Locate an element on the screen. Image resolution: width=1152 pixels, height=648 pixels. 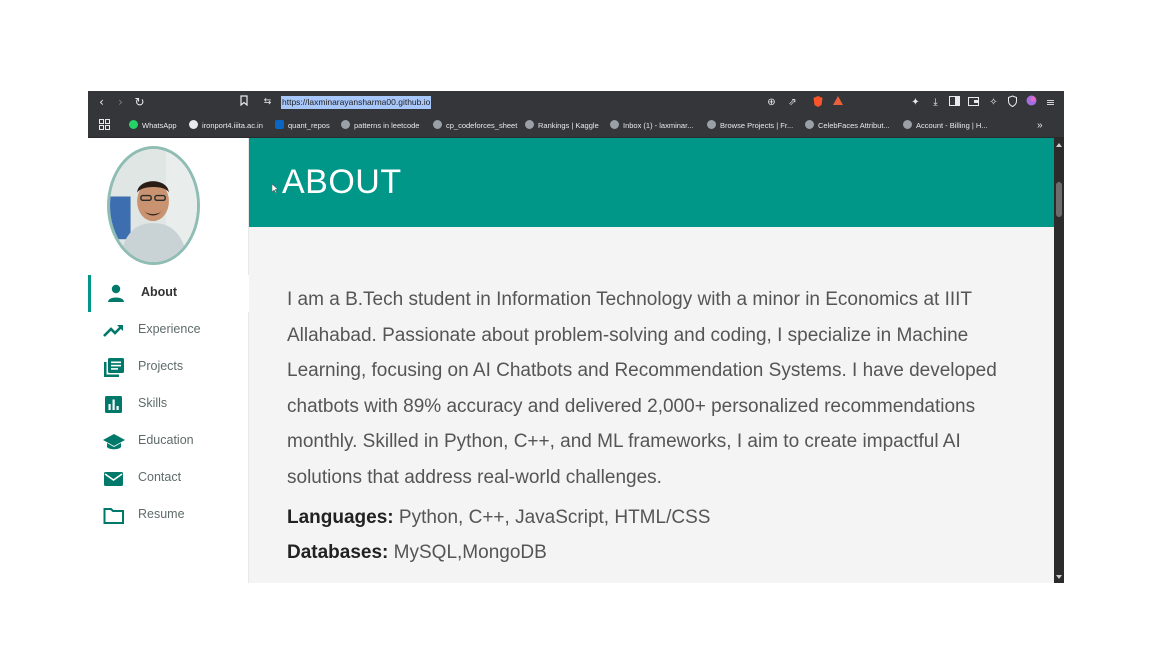
wallet-icon is located at coordinates (973, 102).